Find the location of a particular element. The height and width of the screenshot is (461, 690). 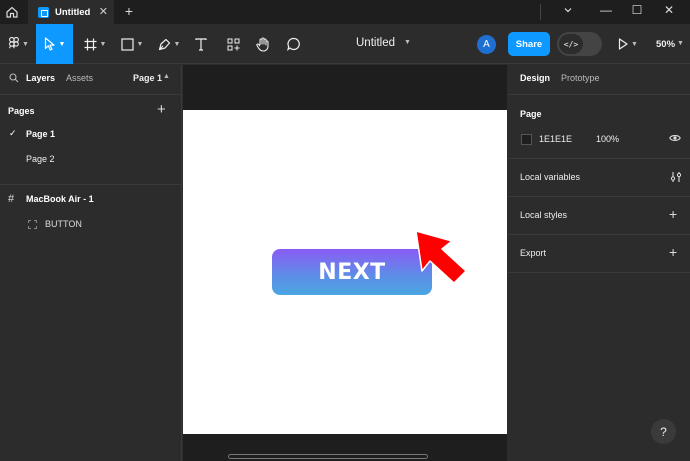

tab-design: Design is located at coordinates (535, 78).